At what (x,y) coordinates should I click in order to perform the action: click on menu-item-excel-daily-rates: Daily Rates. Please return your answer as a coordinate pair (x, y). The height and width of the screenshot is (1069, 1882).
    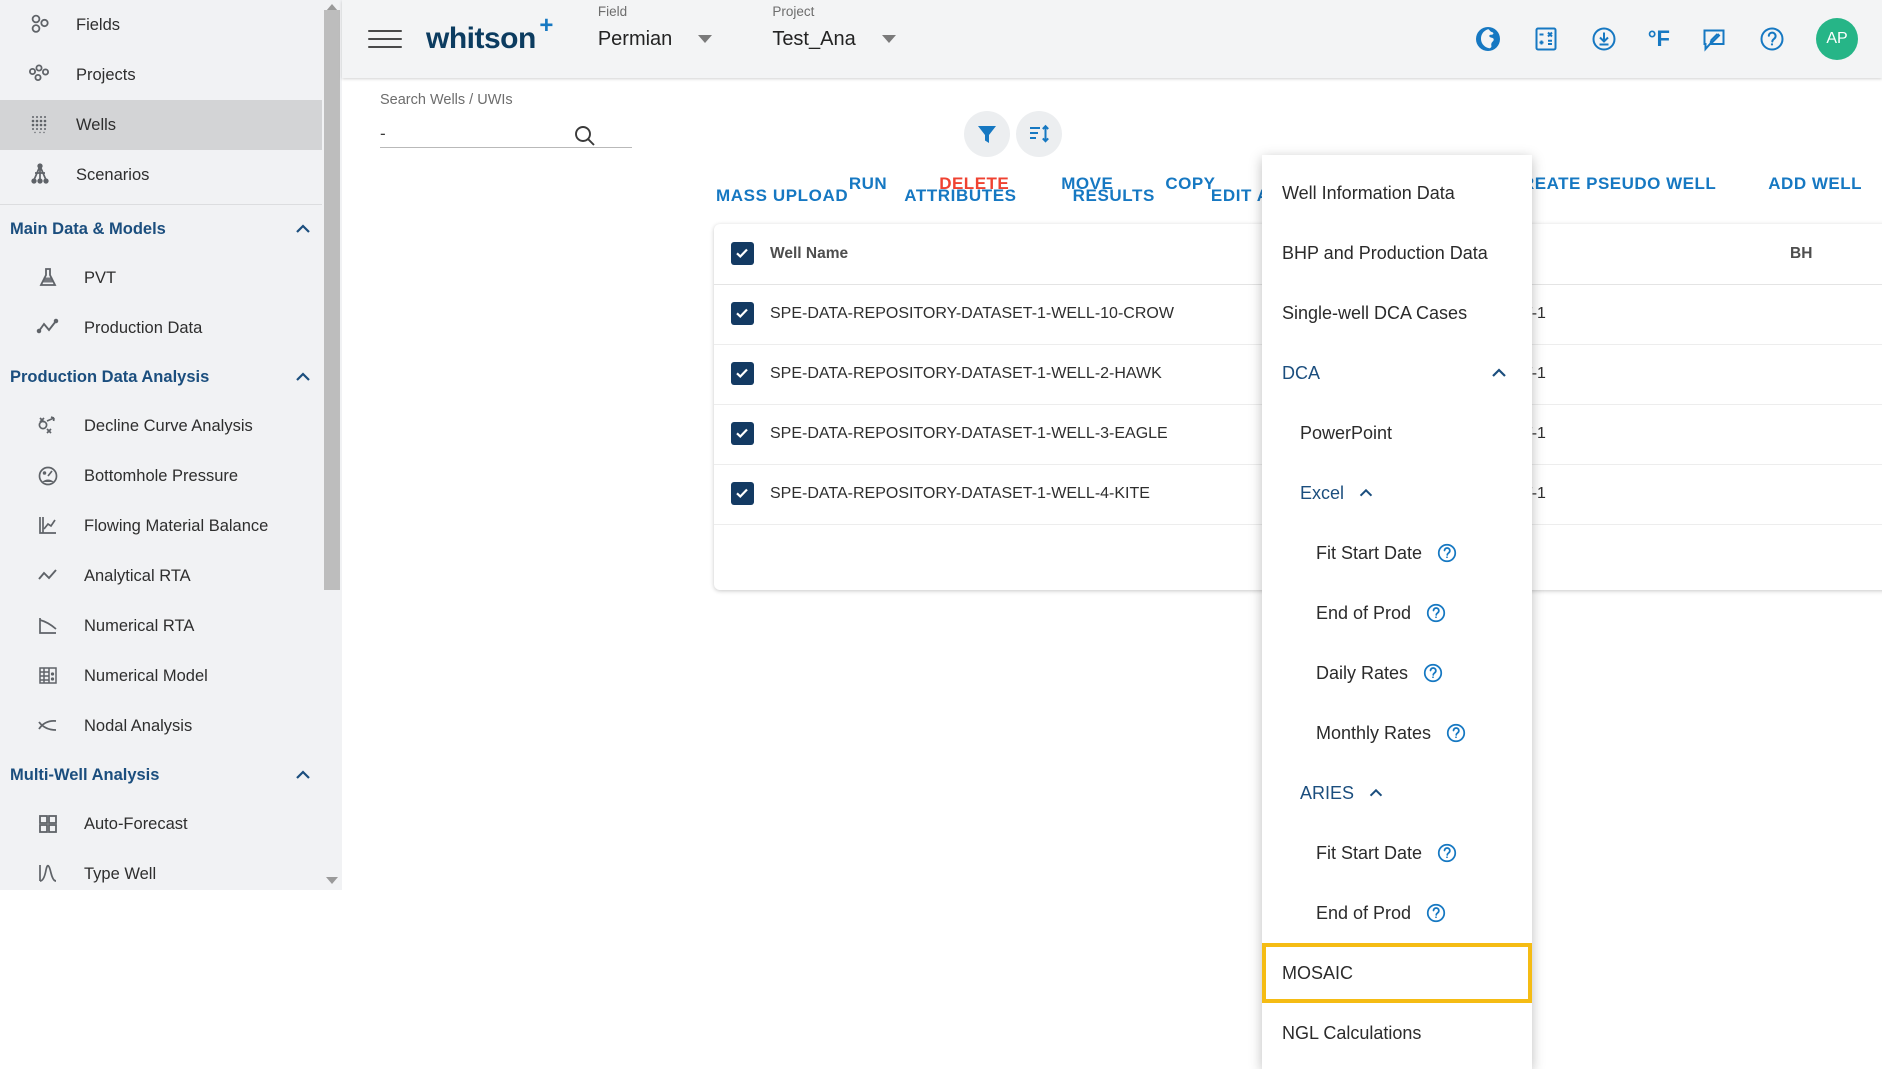
    Looking at the image, I should click on (1397, 673).